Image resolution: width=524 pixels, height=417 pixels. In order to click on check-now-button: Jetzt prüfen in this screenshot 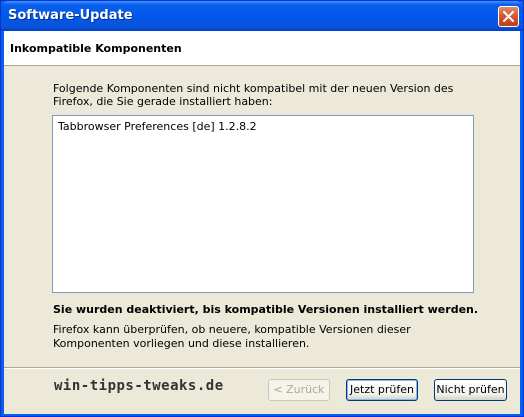, I will do `click(382, 390)`.